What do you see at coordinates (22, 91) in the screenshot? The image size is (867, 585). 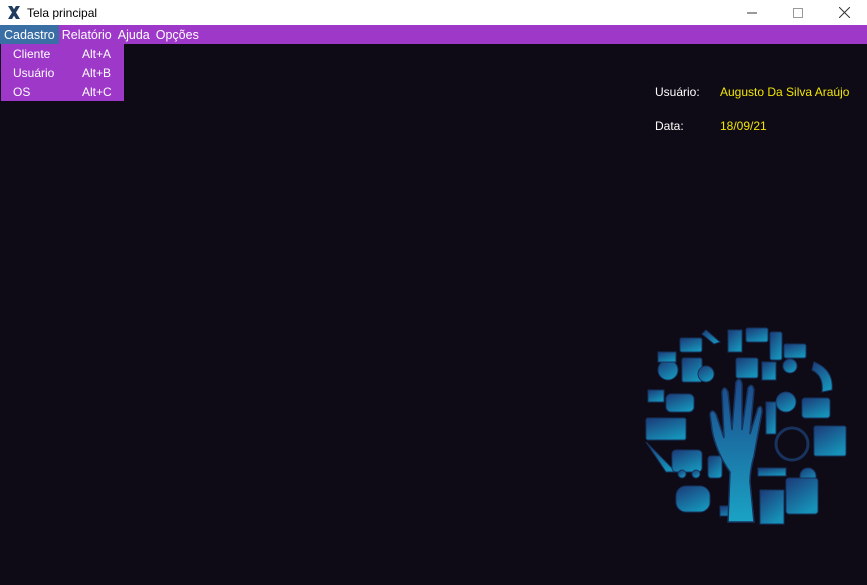 I see `menu-item-label: OS` at bounding box center [22, 91].